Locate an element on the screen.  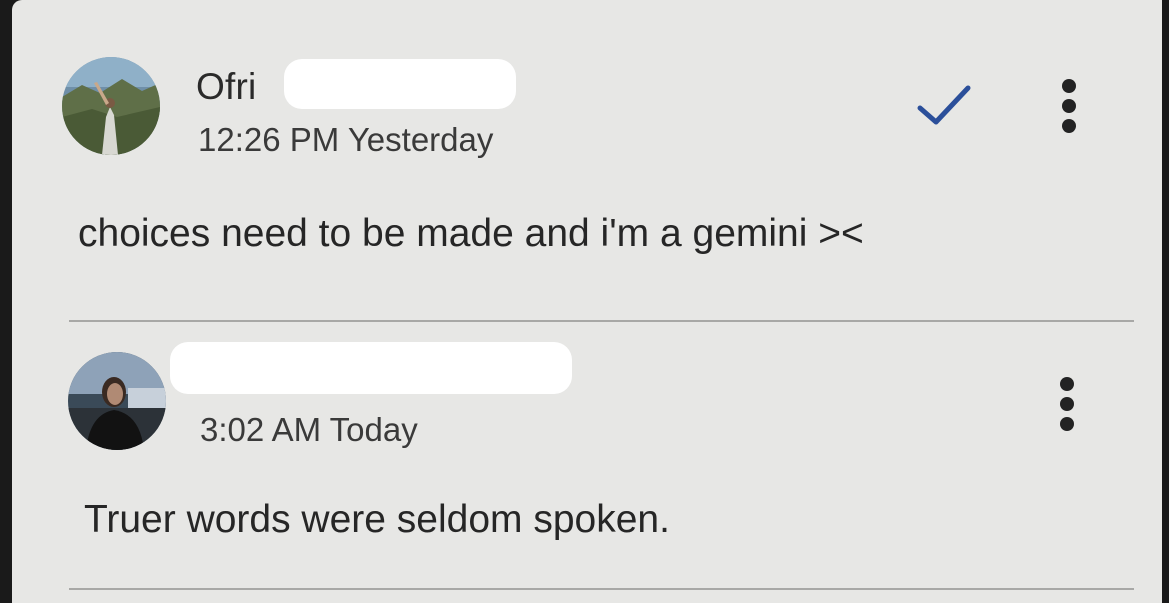
divider is located at coordinates (601, 589).